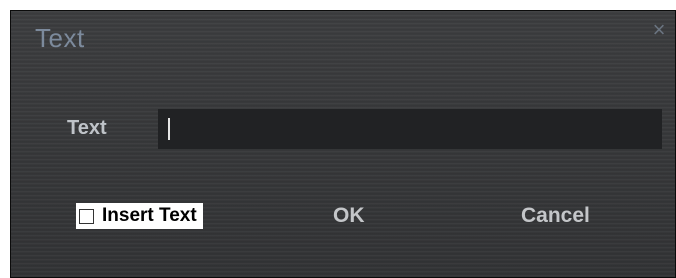 Image resolution: width=676 pixels, height=278 pixels. Describe the element at coordinates (86, 216) in the screenshot. I see `checkbox-box` at that location.